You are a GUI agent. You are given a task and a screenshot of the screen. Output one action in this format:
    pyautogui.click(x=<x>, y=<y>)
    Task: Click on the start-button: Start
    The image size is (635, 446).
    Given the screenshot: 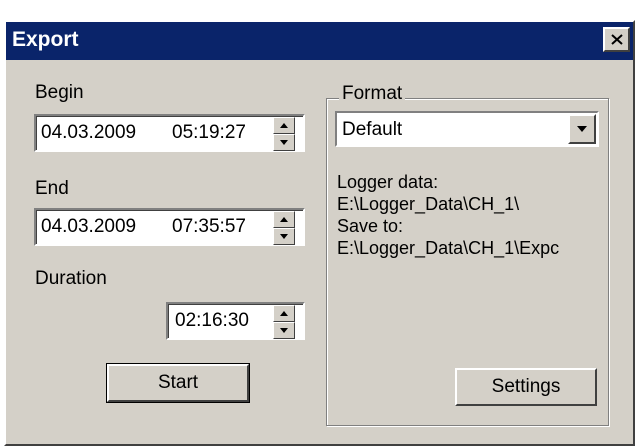 What is the action you would take?
    pyautogui.click(x=178, y=383)
    